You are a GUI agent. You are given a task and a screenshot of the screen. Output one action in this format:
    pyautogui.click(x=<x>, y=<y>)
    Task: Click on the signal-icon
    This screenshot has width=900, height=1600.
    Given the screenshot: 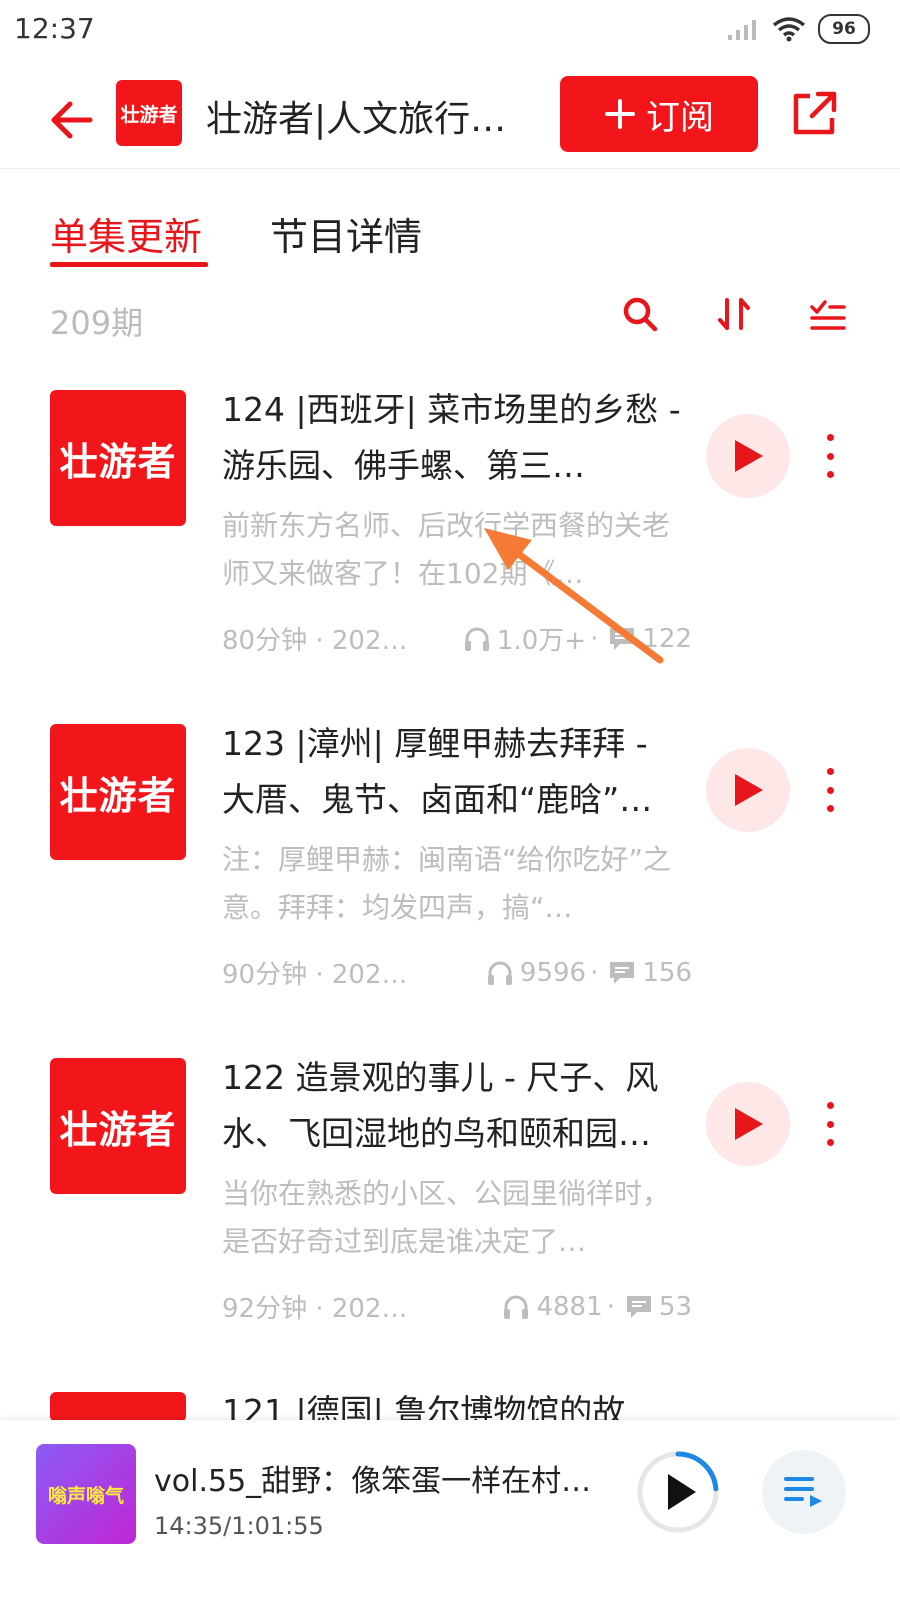 What is the action you would take?
    pyautogui.click(x=742, y=30)
    